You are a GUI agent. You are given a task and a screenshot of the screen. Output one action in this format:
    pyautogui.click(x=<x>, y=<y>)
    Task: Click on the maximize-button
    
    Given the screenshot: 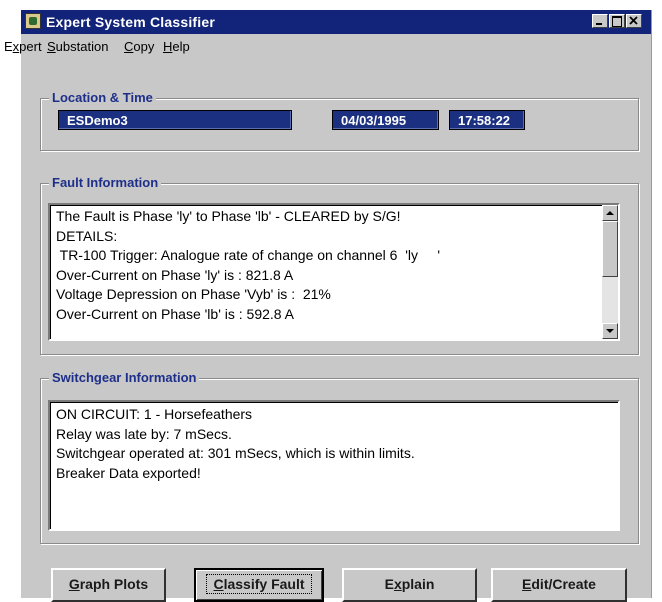 What is the action you would take?
    pyautogui.click(x=617, y=21)
    